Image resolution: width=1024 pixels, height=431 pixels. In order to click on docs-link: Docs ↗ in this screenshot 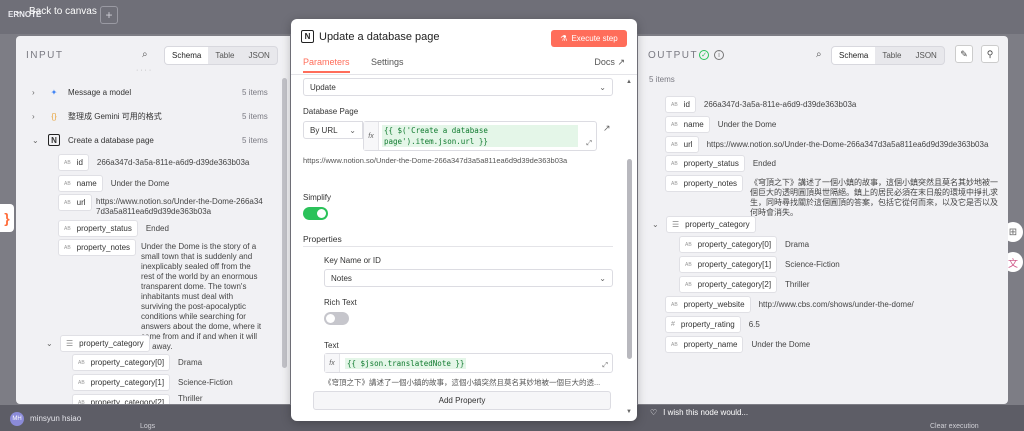, I will do `click(609, 62)`.